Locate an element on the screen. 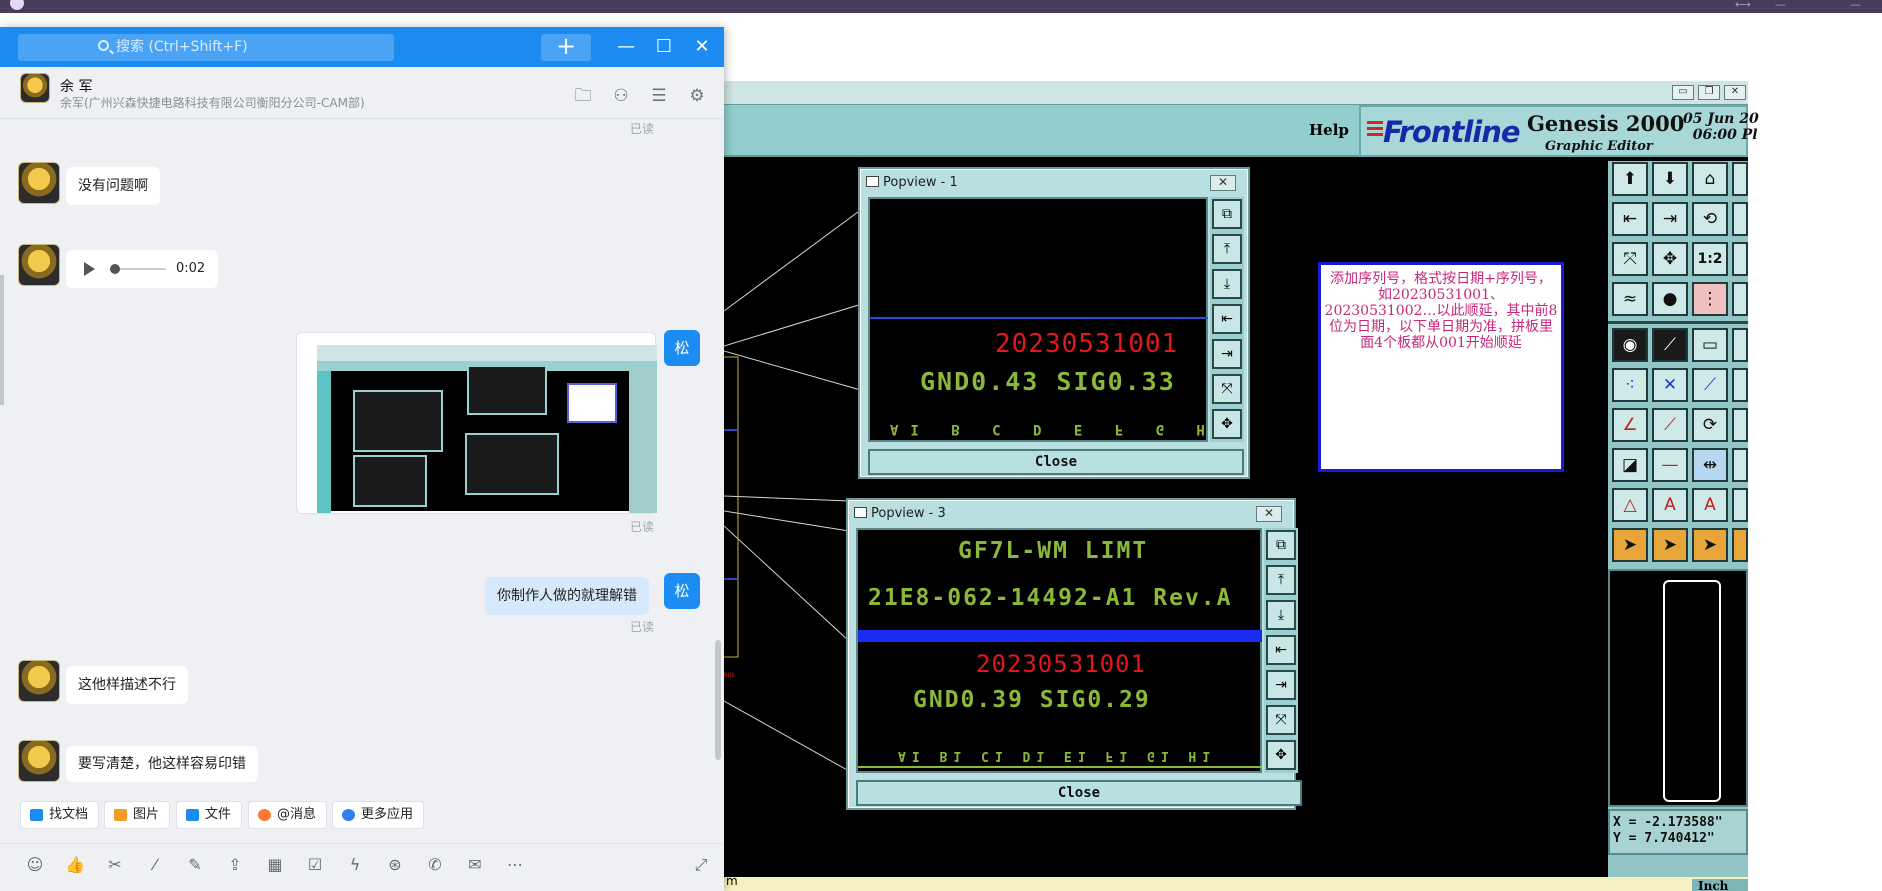 The image size is (1882, 891). tool-icon: ⬇ is located at coordinates (1670, 179).